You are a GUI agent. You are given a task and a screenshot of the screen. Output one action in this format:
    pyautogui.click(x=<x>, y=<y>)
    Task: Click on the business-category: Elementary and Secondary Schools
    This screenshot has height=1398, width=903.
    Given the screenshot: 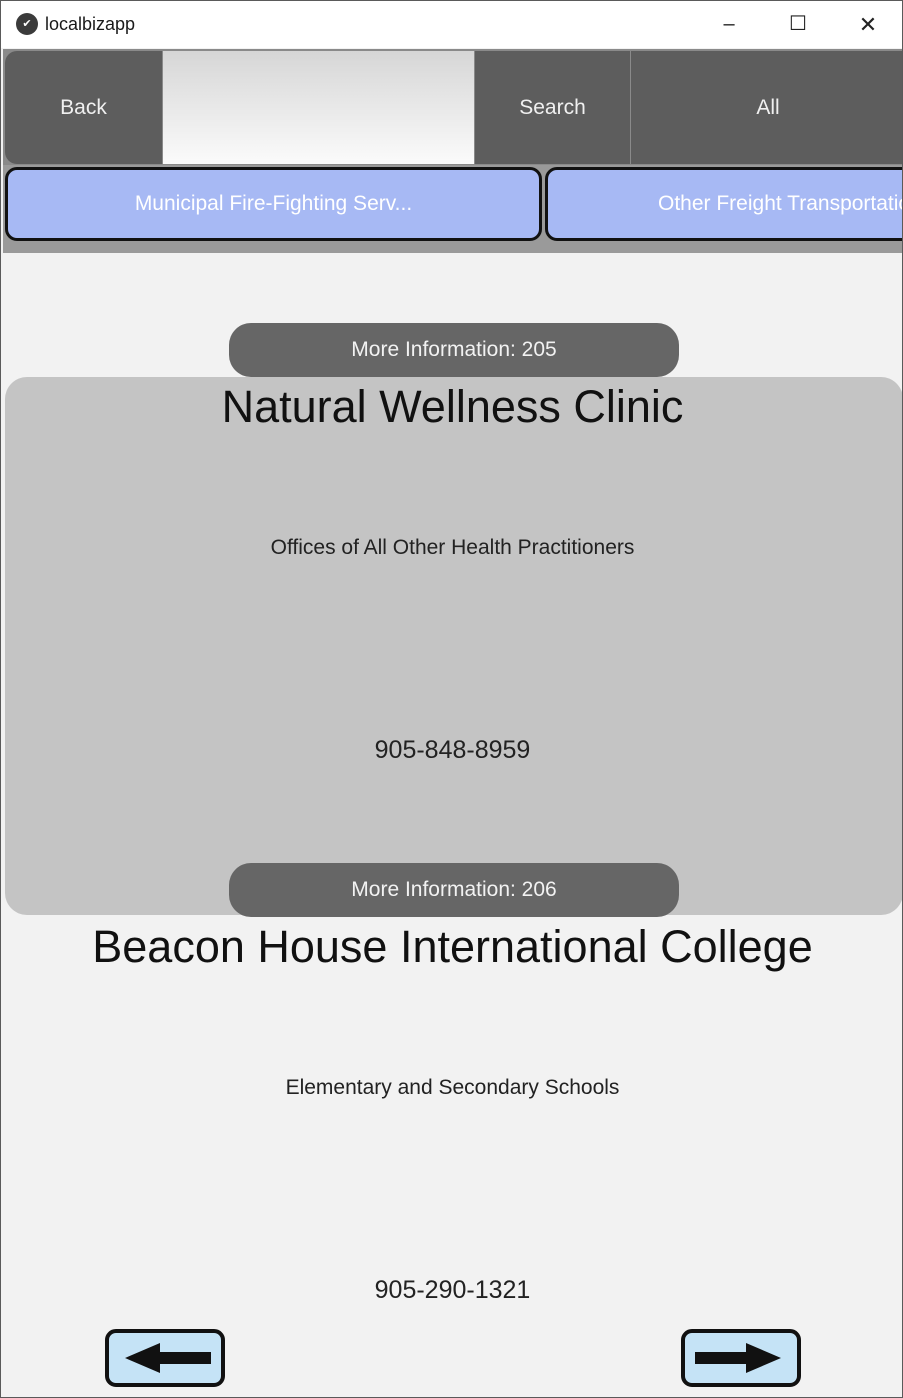 What is the action you would take?
    pyautogui.click(x=452, y=1087)
    